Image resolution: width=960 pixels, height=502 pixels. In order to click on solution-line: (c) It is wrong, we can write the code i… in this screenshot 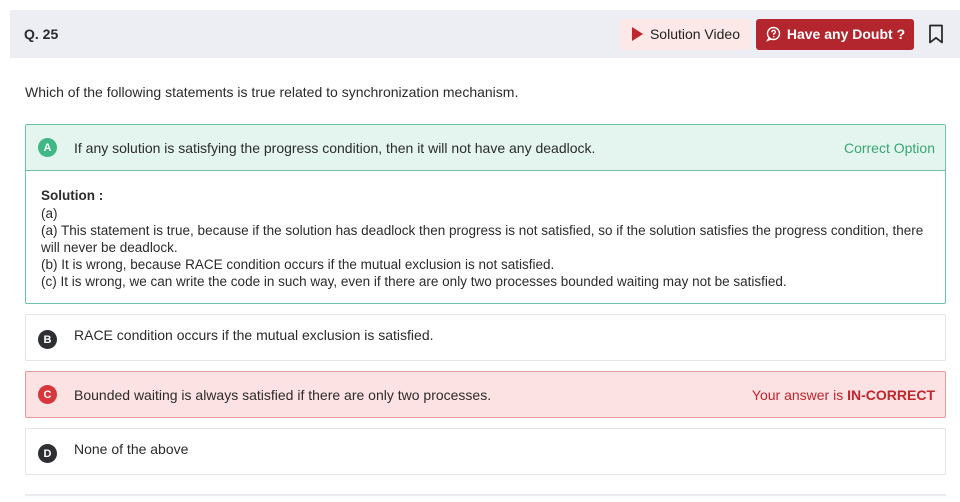, I will do `click(414, 281)`.